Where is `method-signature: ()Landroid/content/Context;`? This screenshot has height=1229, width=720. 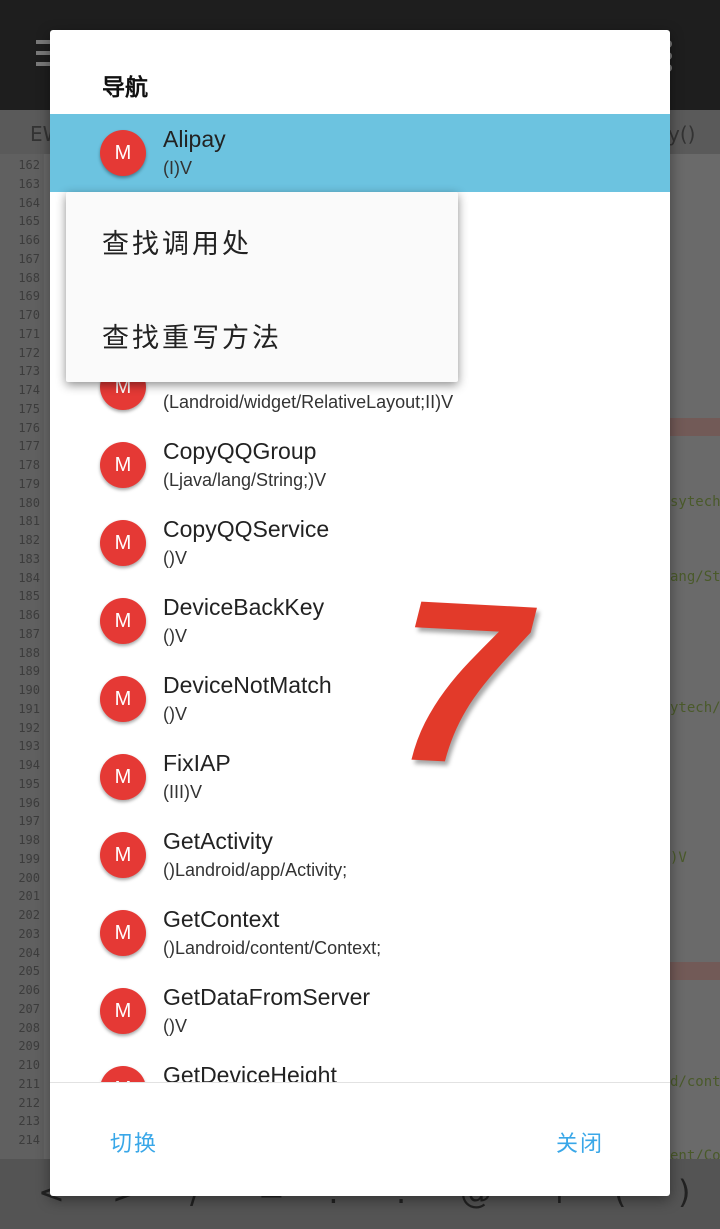
method-signature: ()Landroid/content/Context; is located at coordinates (272, 948).